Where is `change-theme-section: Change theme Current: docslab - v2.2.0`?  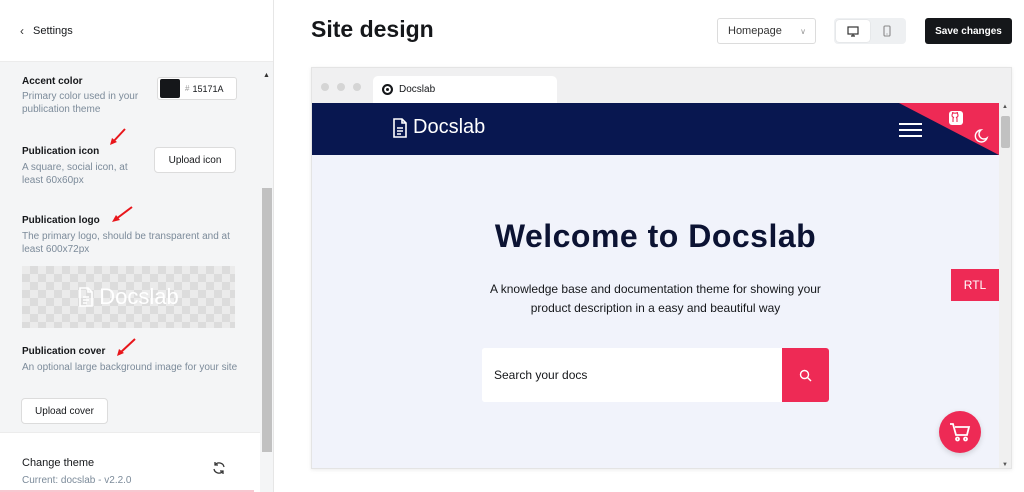
change-theme-section: Change theme Current: docslab - v2.2.0 is located at coordinates (130, 462).